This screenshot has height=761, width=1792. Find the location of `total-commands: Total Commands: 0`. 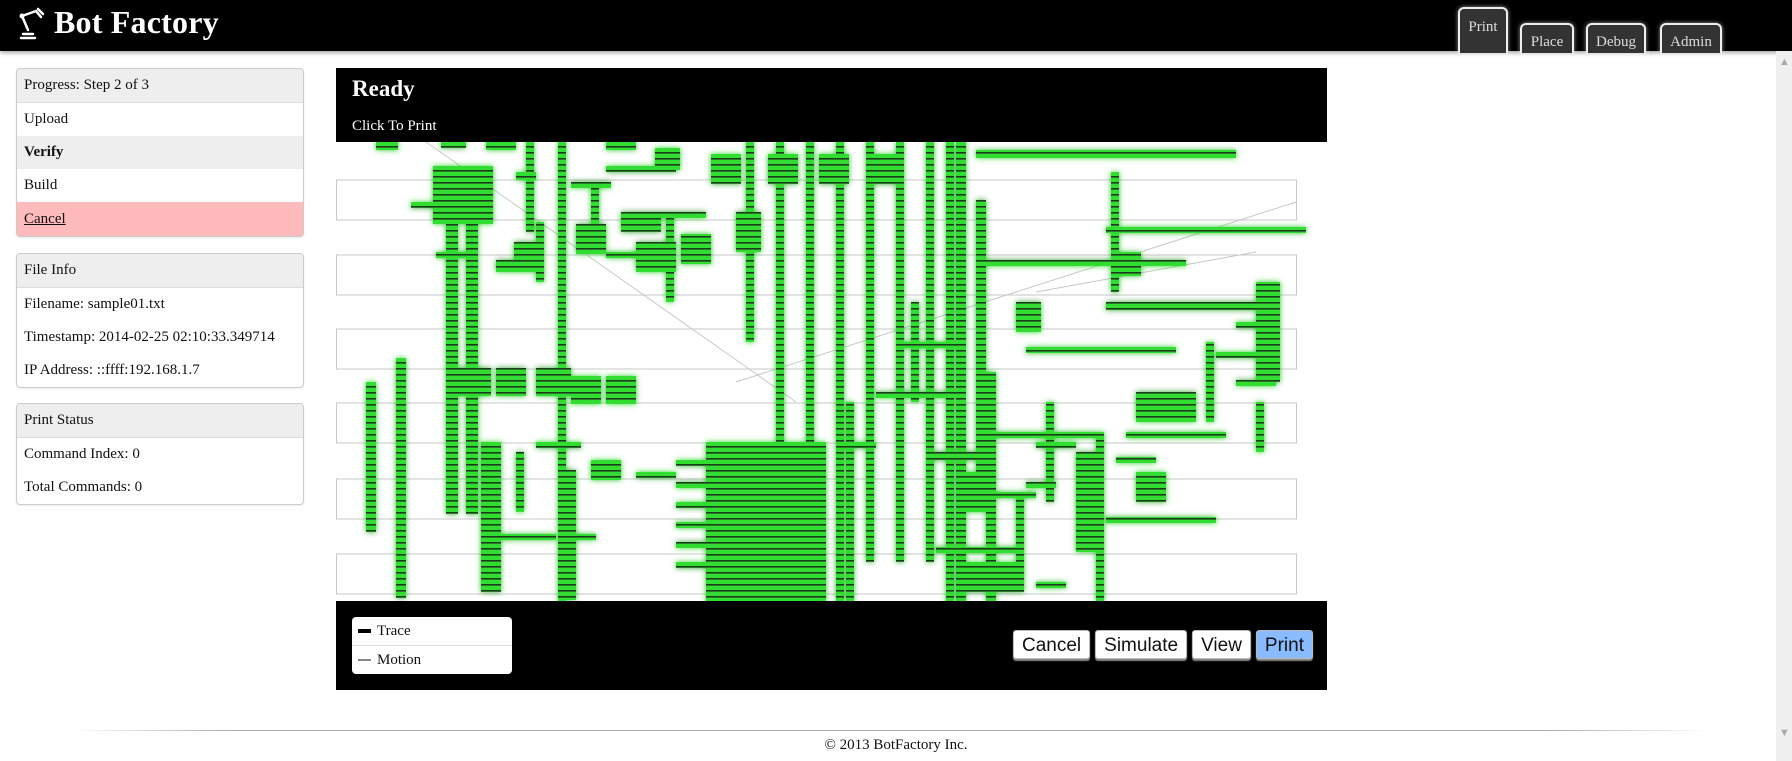

total-commands: Total Commands: 0 is located at coordinates (83, 487).